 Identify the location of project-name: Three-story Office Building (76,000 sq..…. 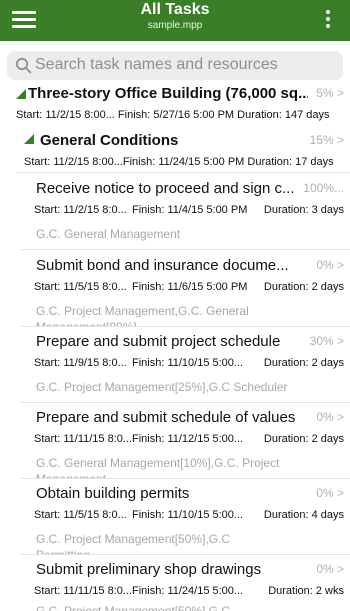
(168, 93).